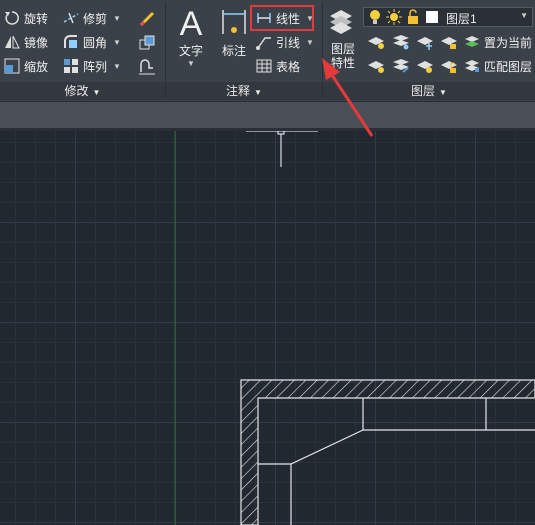 This screenshot has height=525, width=535. I want to click on fillet-icon, so click(71, 42).